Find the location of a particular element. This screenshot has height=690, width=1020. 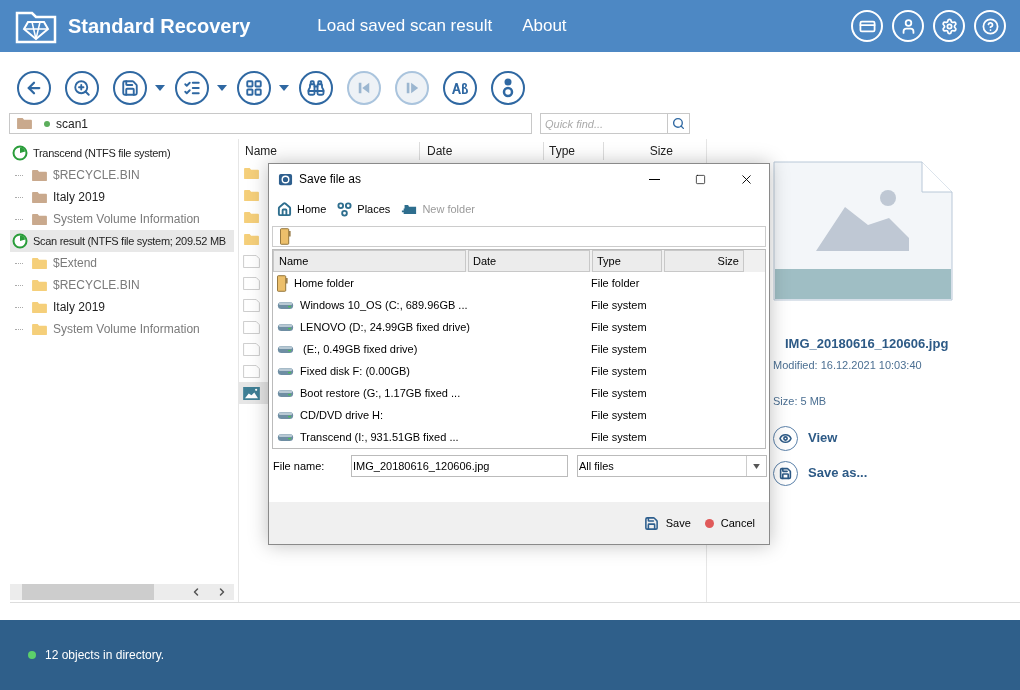

image-file-icon is located at coordinates (863, 231).